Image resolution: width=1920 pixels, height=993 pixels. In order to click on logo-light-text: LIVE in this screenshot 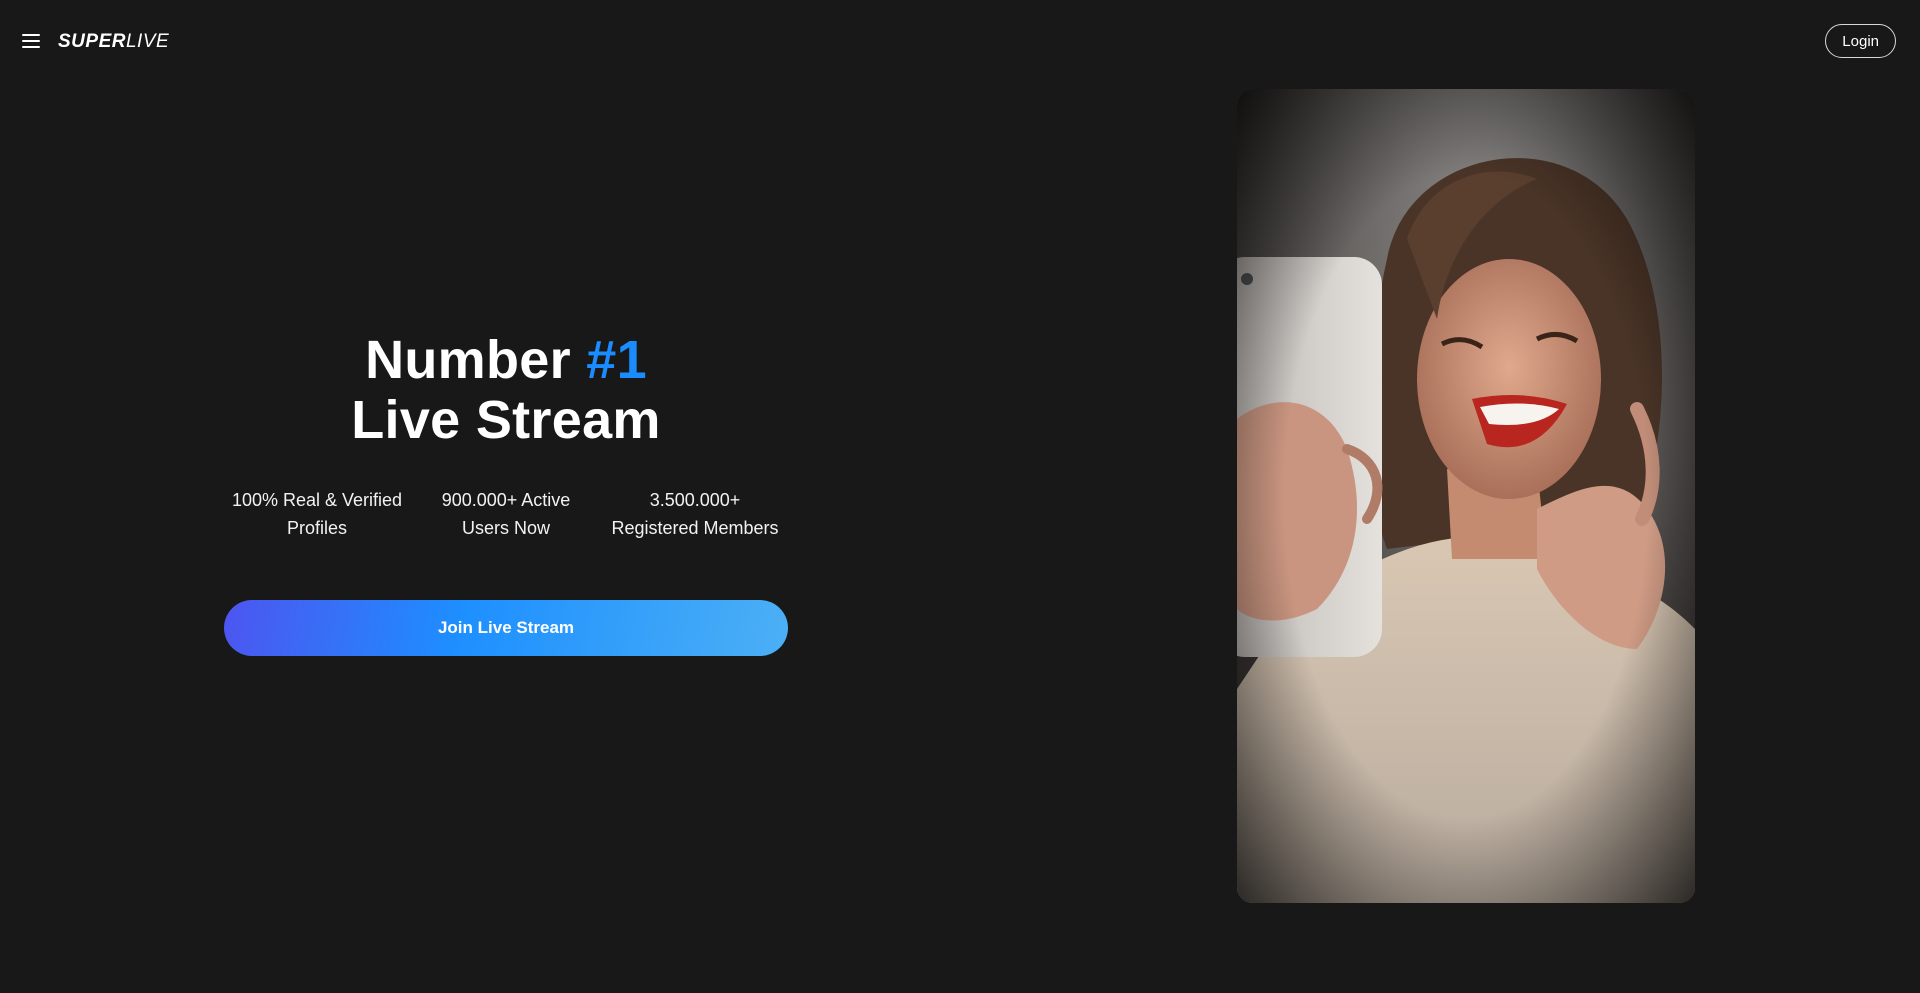, I will do `click(147, 41)`.